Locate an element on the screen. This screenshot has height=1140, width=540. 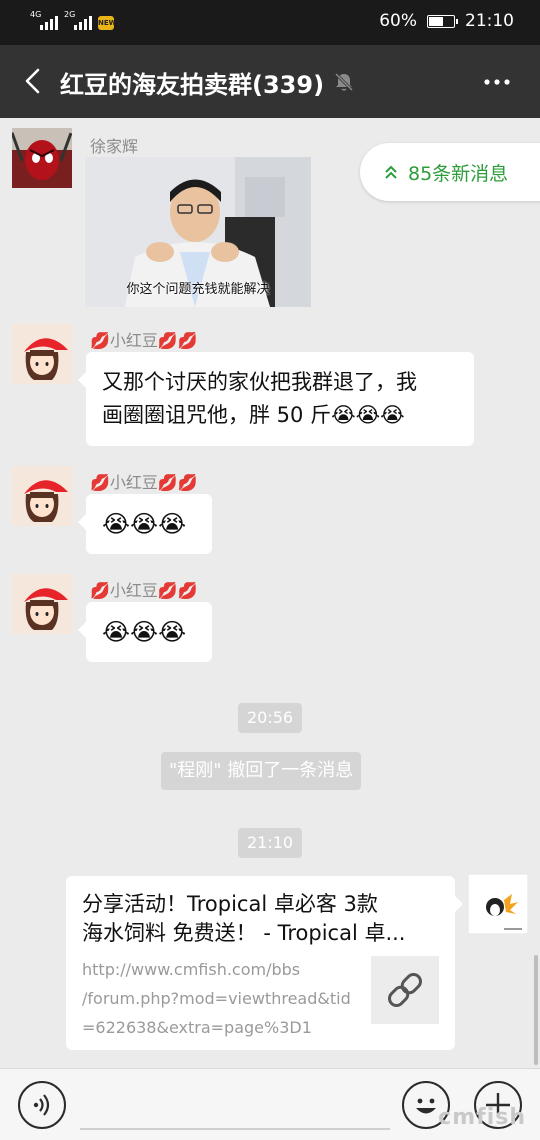
watermark: cmfish is located at coordinates (482, 1117).